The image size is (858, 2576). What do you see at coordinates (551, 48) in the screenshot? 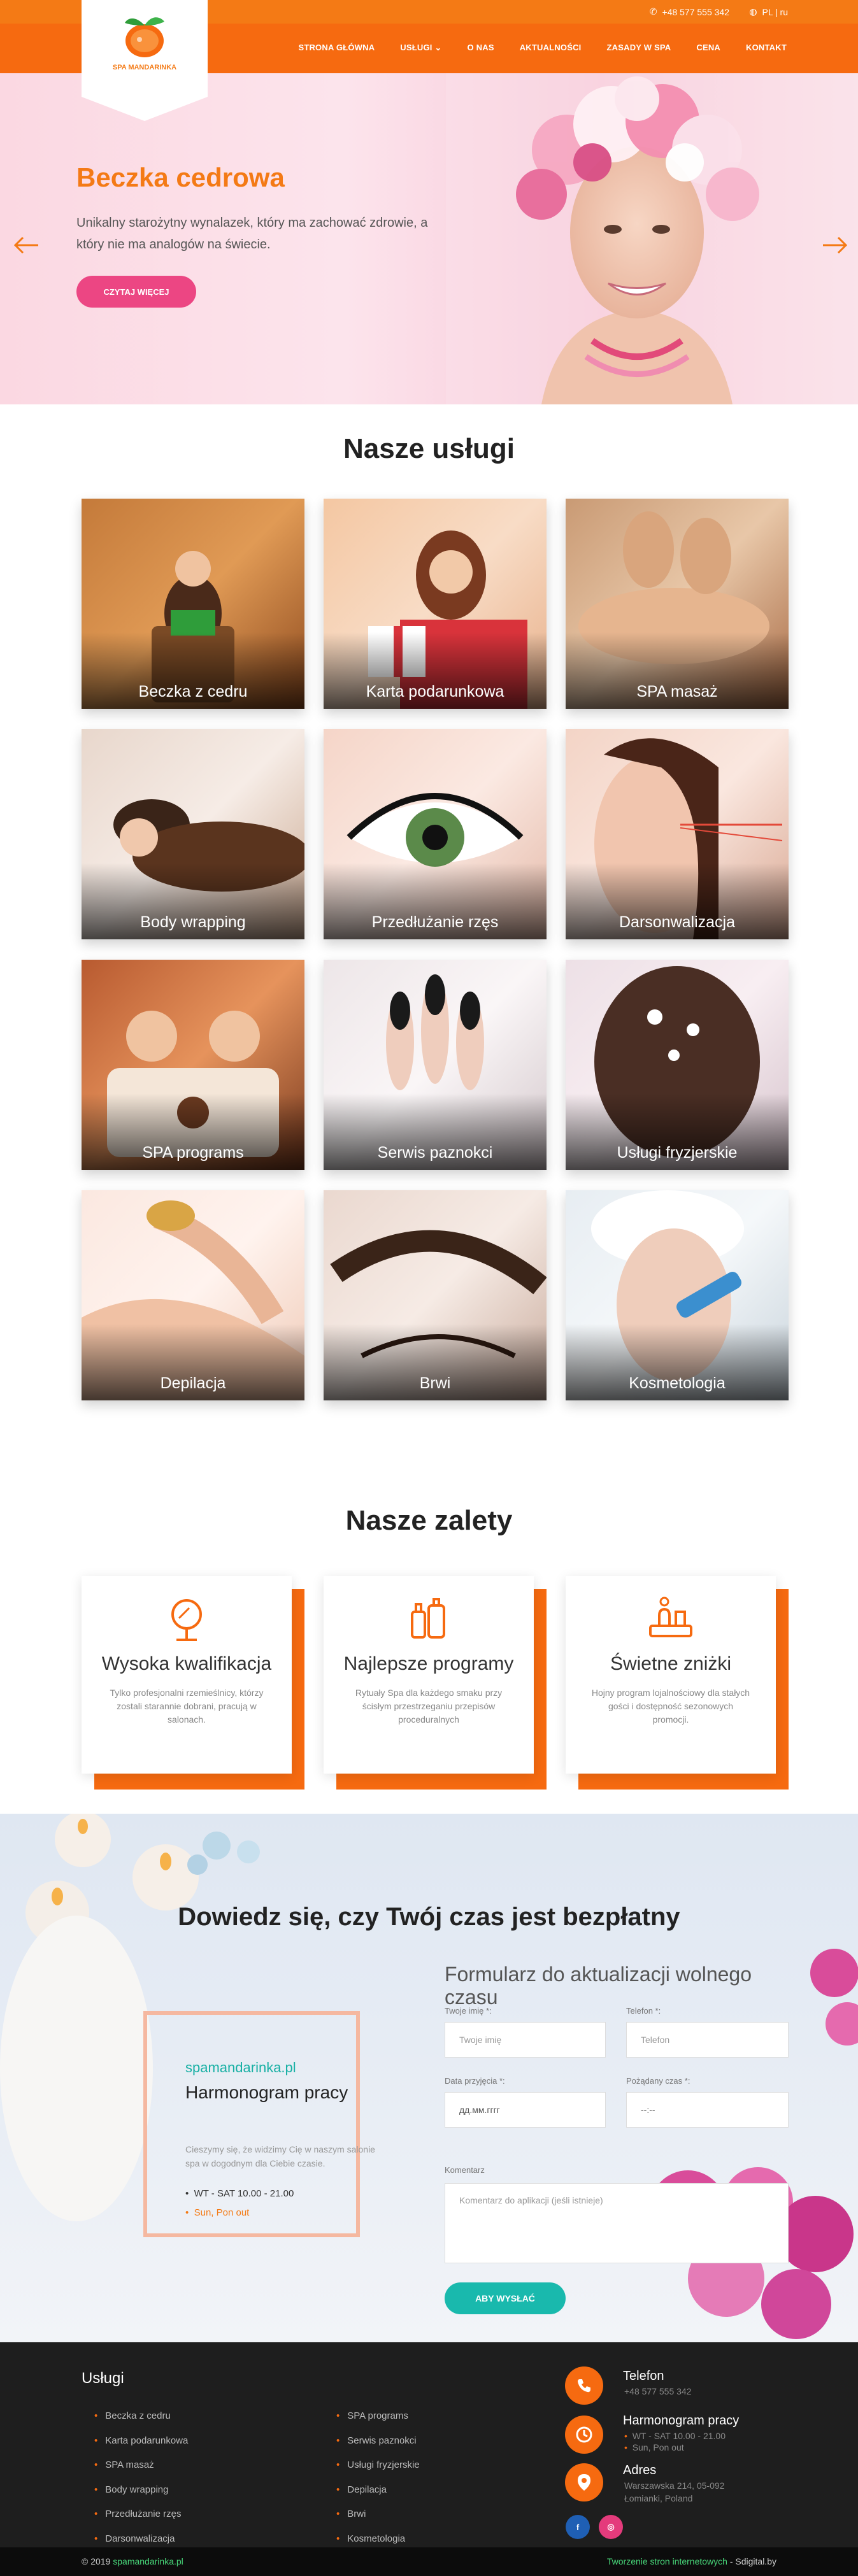
I see `nav-item-news: AKTUALNOŚCI` at bounding box center [551, 48].